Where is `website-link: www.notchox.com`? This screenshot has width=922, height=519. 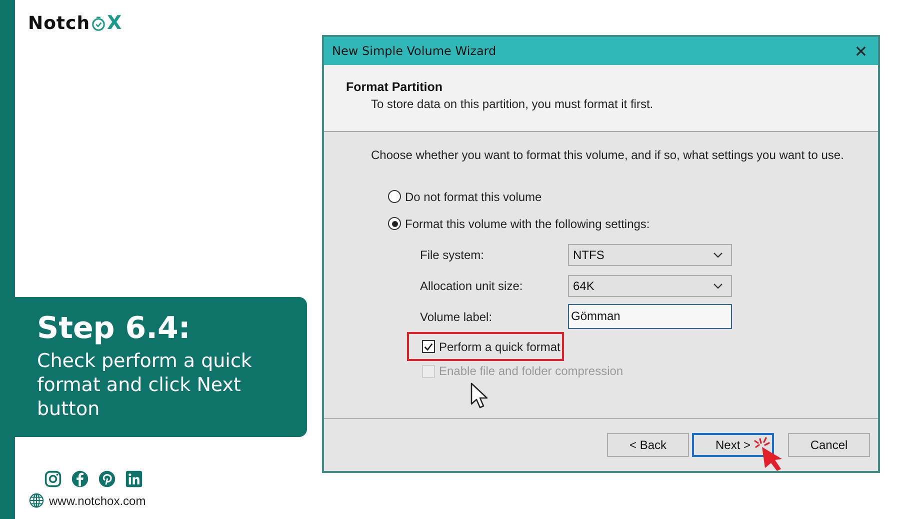 website-link: www.notchox.com is located at coordinates (97, 501).